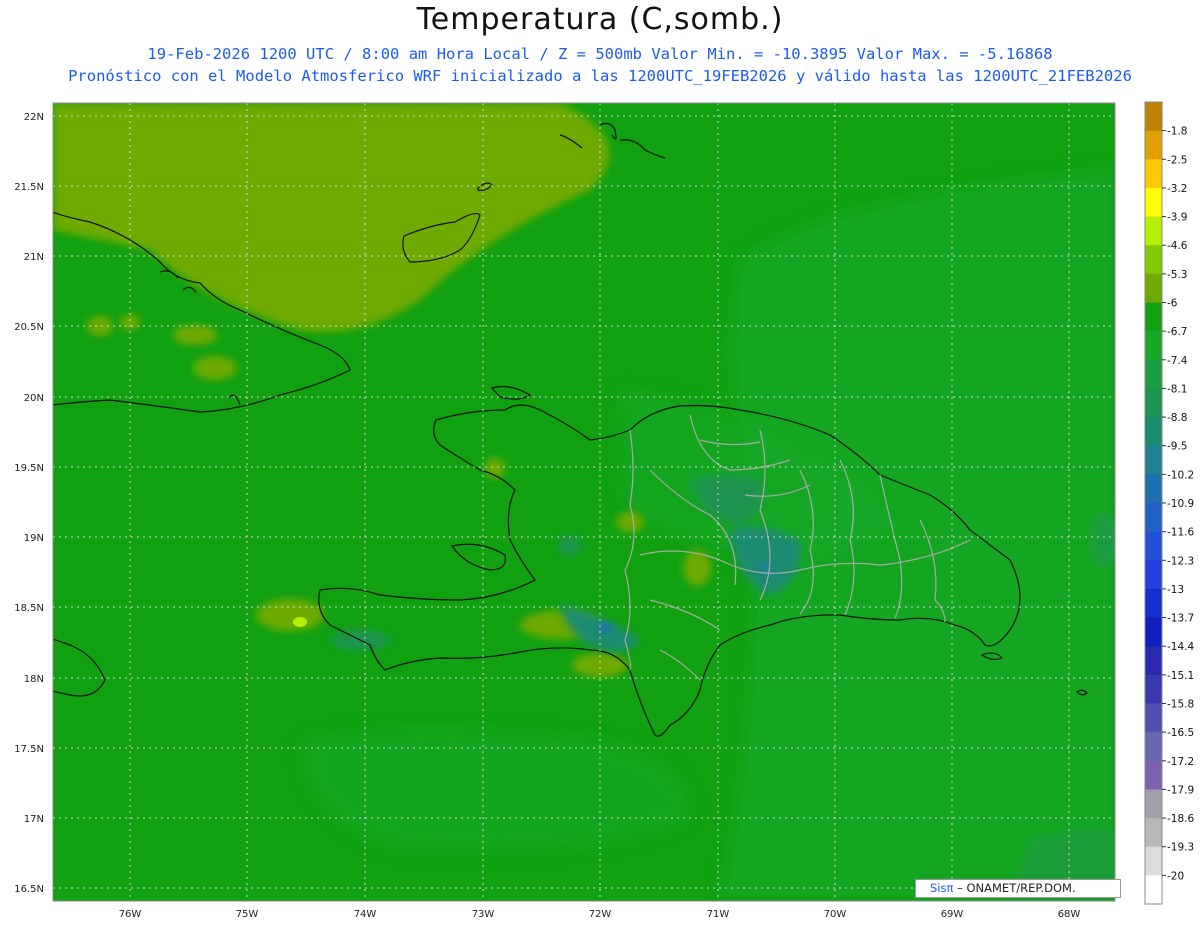  What do you see at coordinates (1177, 160) in the screenshot?
I see `colorbar-label: -2.5` at bounding box center [1177, 160].